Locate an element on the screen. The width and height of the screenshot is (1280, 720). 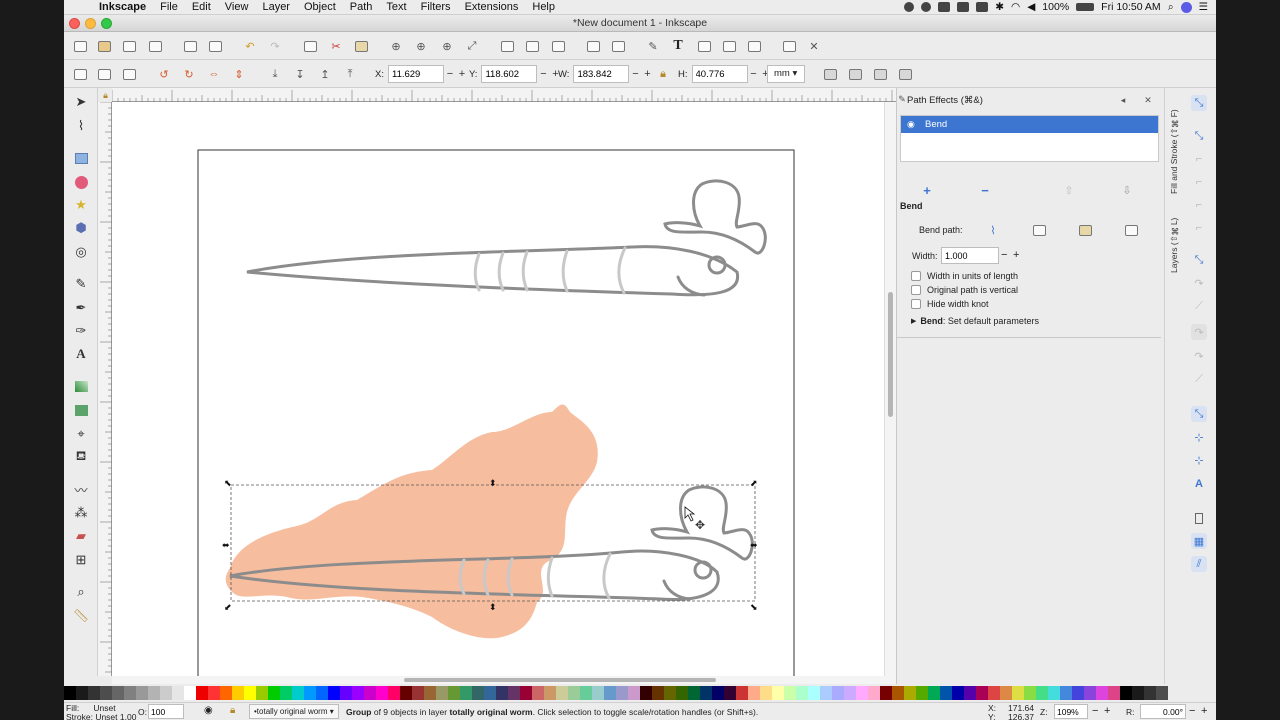
xml-editor-icon: ✎ is located at coordinates (653, 46).